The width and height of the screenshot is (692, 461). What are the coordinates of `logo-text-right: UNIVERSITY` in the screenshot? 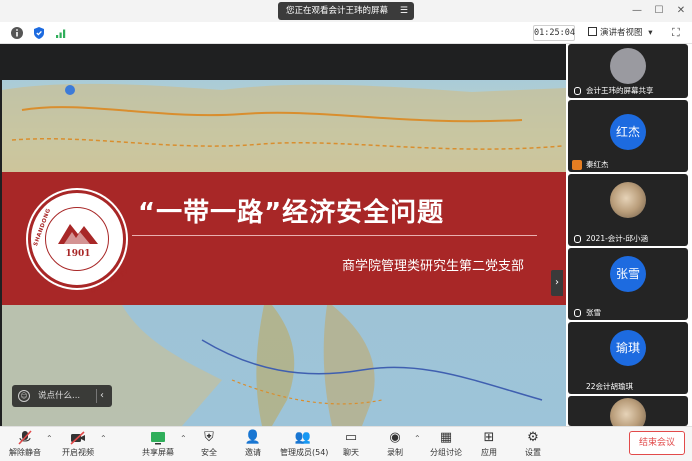 It's located at (110, 282).